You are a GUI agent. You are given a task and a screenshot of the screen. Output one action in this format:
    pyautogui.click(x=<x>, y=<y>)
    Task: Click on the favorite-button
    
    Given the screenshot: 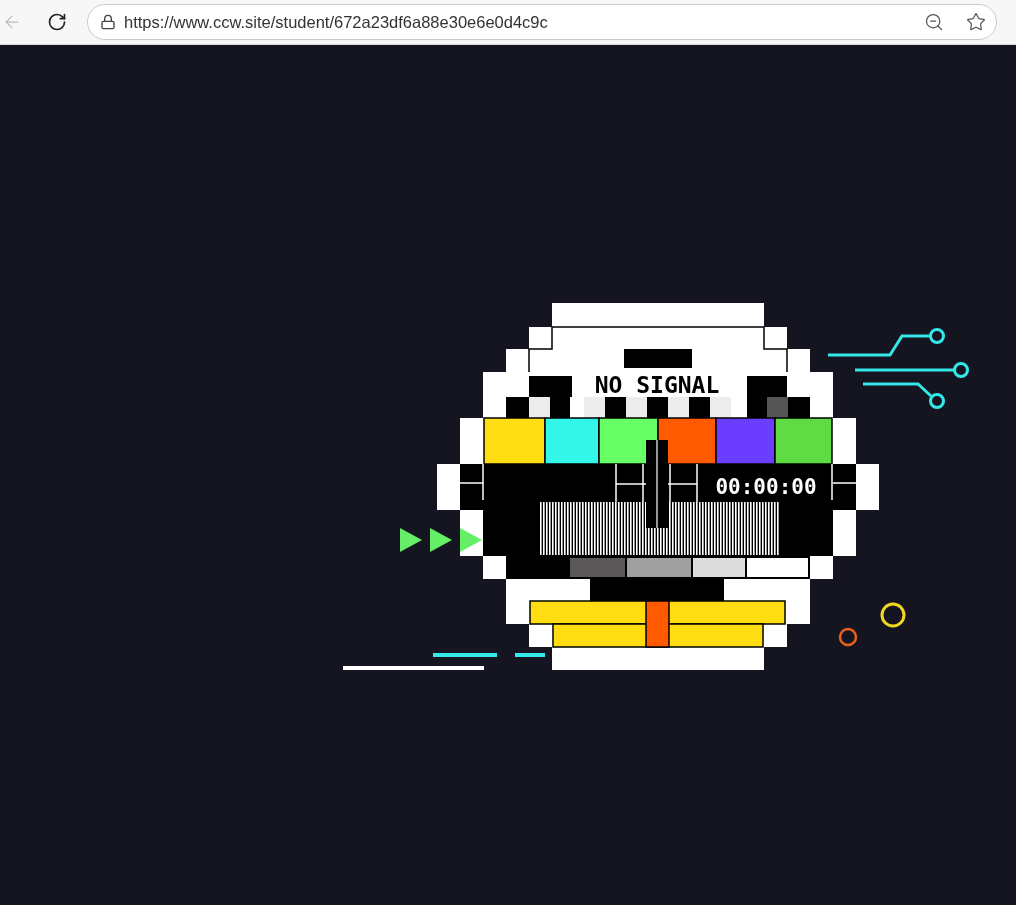 What is the action you would take?
    pyautogui.click(x=976, y=22)
    